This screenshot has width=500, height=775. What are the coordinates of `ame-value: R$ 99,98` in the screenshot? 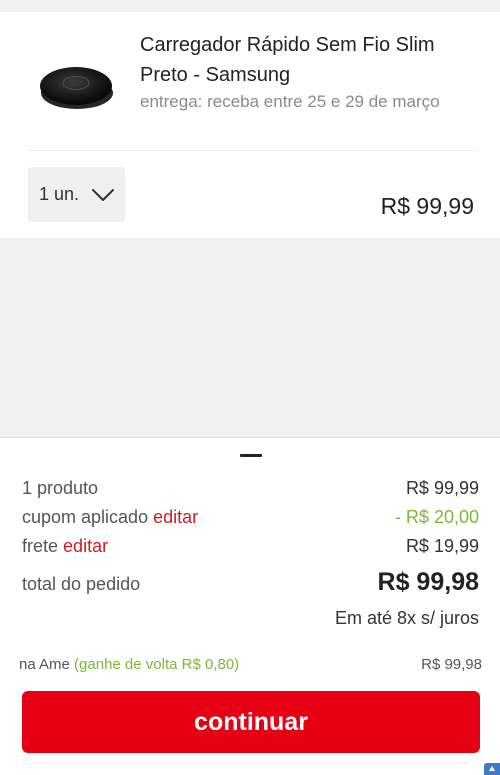 It's located at (451, 664).